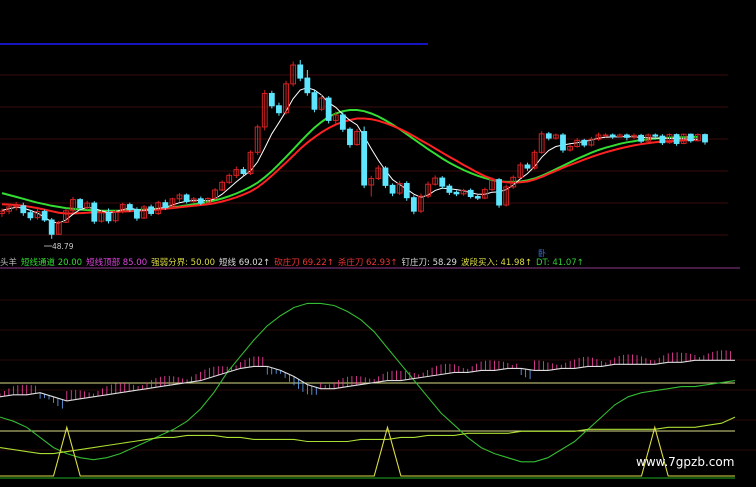 This screenshot has height=487, width=756. I want to click on indicator-legend-item: 头羊, so click(9, 263).